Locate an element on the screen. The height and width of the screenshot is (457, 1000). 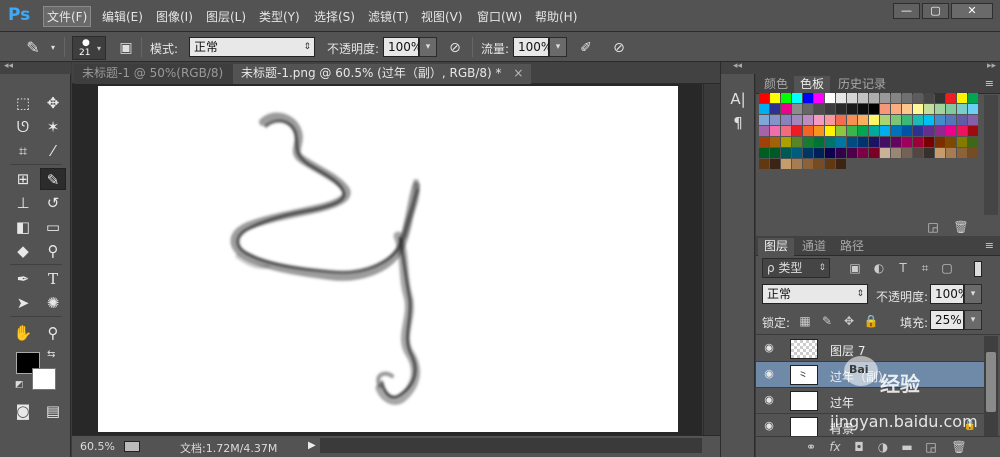
tab-swatches: 色板 is located at coordinates (812, 85).